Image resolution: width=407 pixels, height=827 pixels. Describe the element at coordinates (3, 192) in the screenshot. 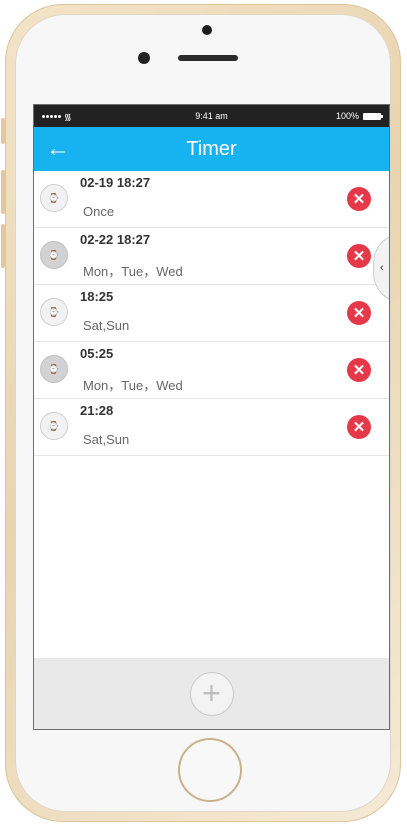

I see `volume-up-button` at that location.